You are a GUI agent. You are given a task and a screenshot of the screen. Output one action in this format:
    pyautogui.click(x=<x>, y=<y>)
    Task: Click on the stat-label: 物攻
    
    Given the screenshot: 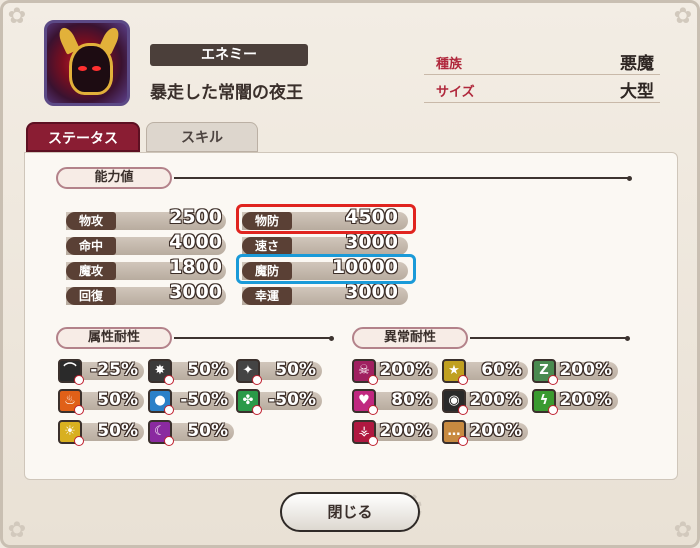 What is the action you would take?
    pyautogui.click(x=91, y=221)
    